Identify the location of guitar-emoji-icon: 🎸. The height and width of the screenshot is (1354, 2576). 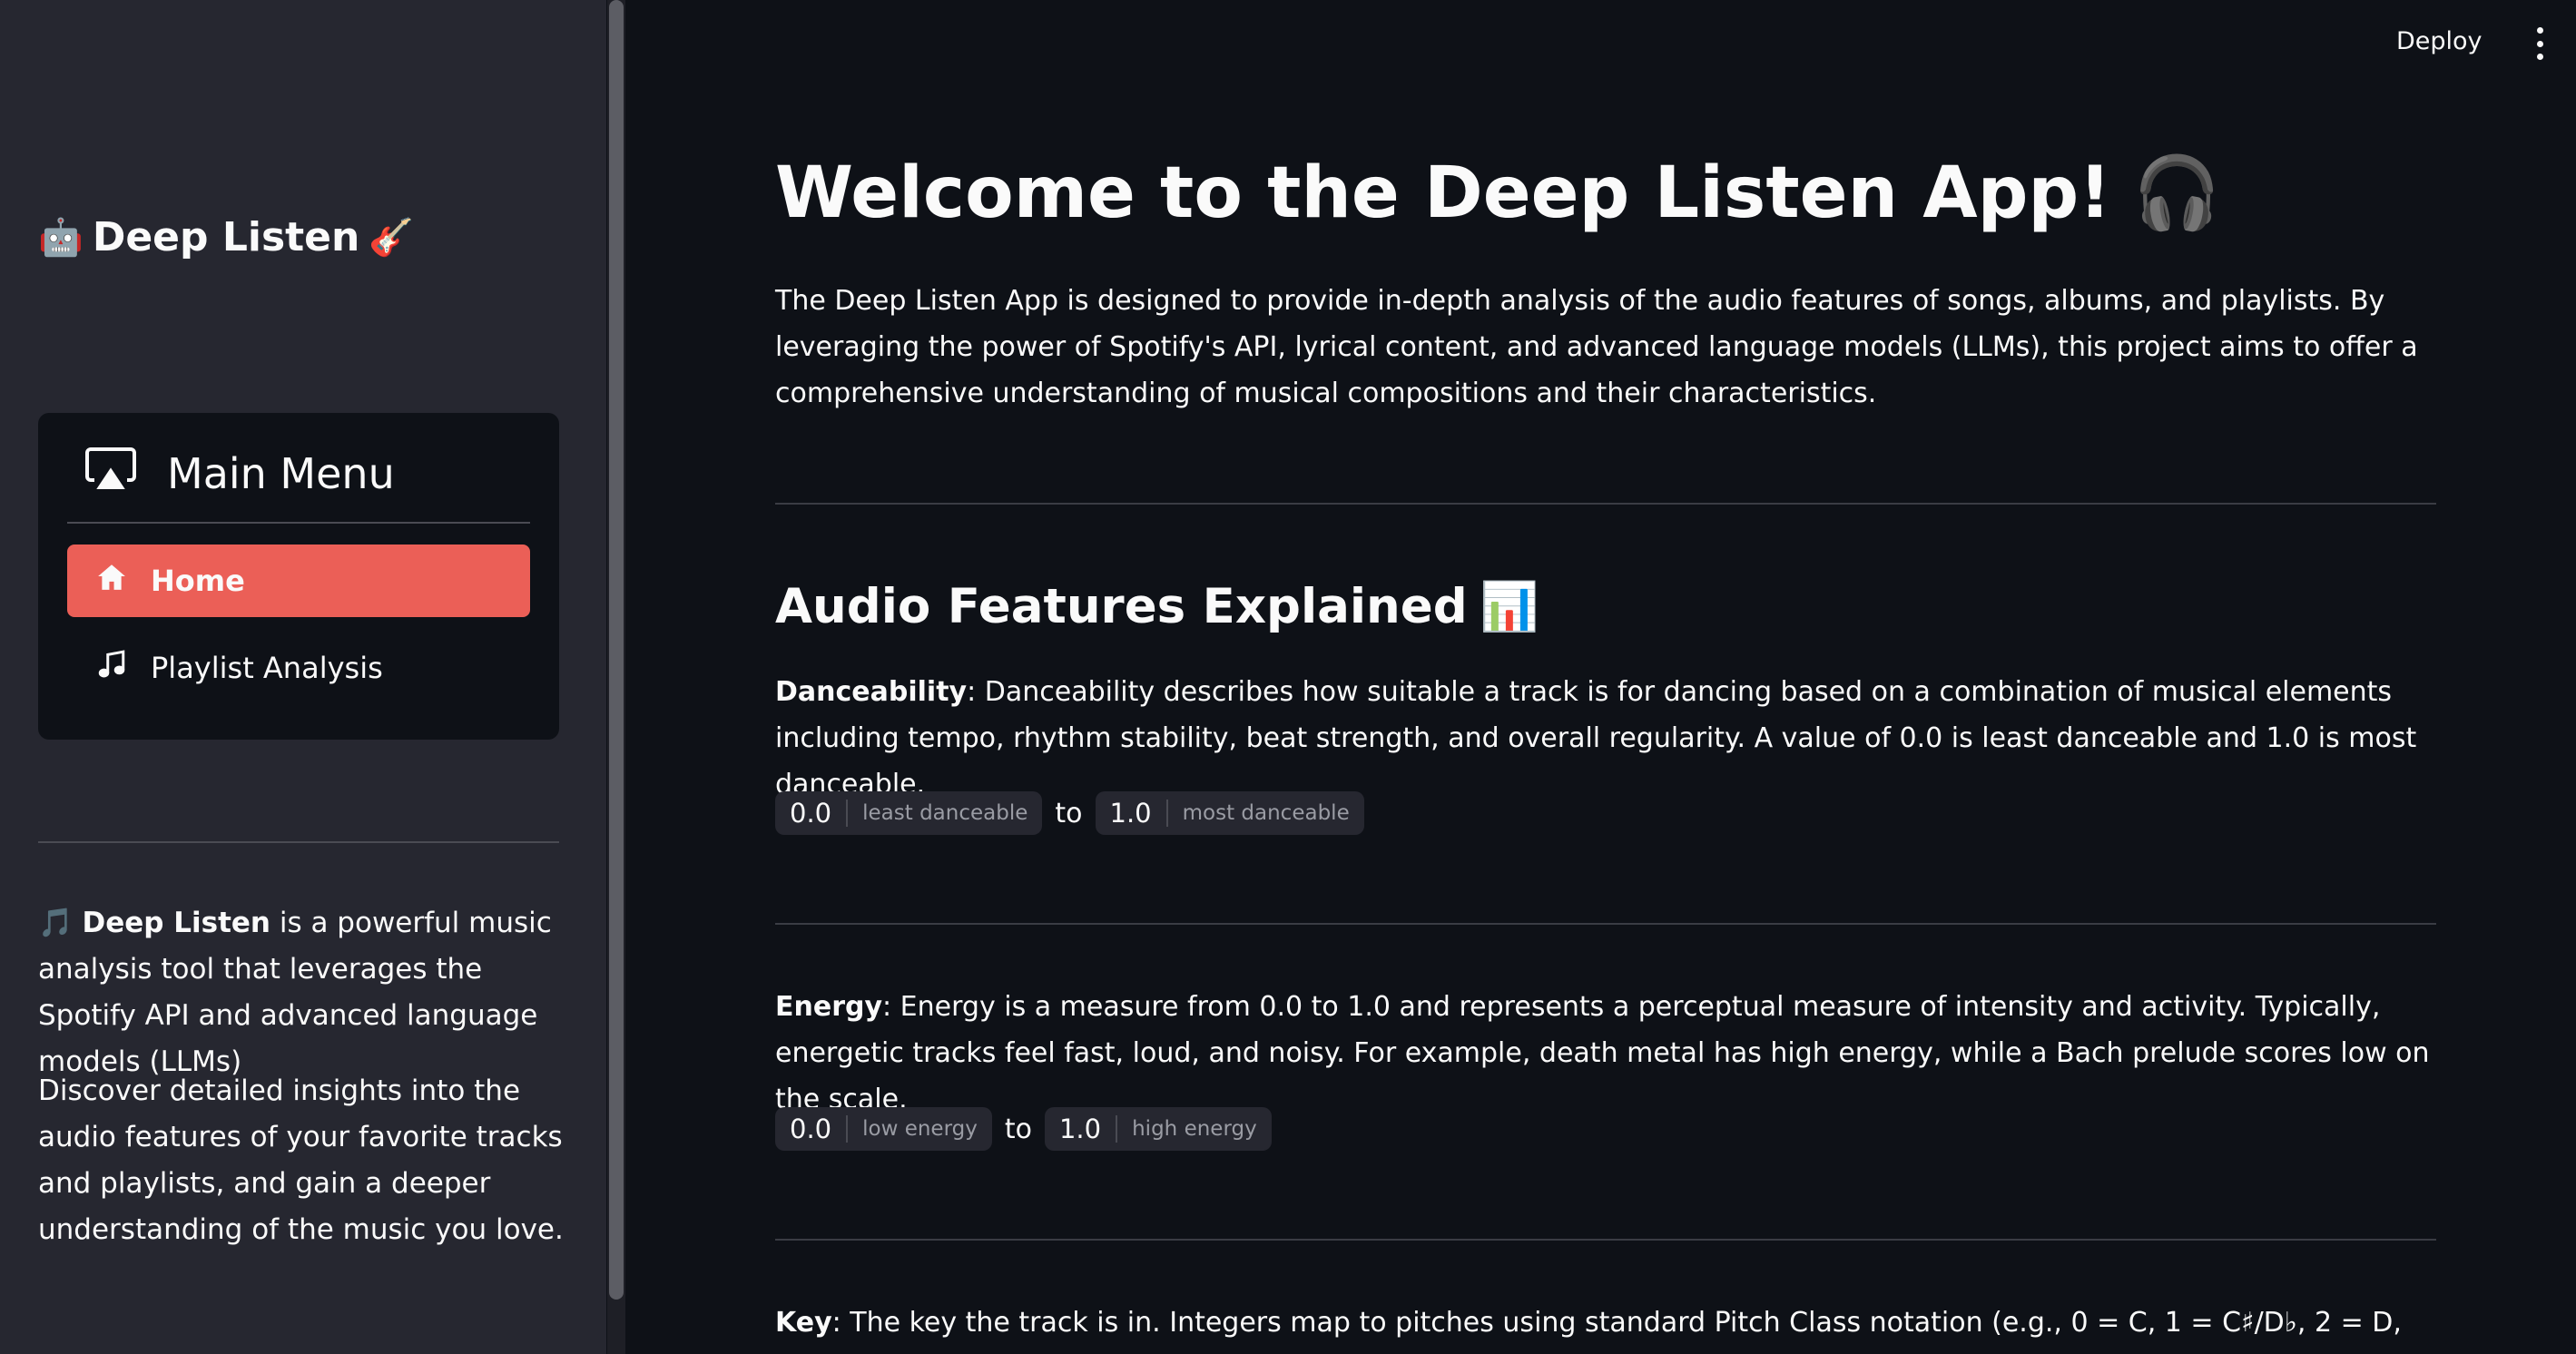
(392, 238).